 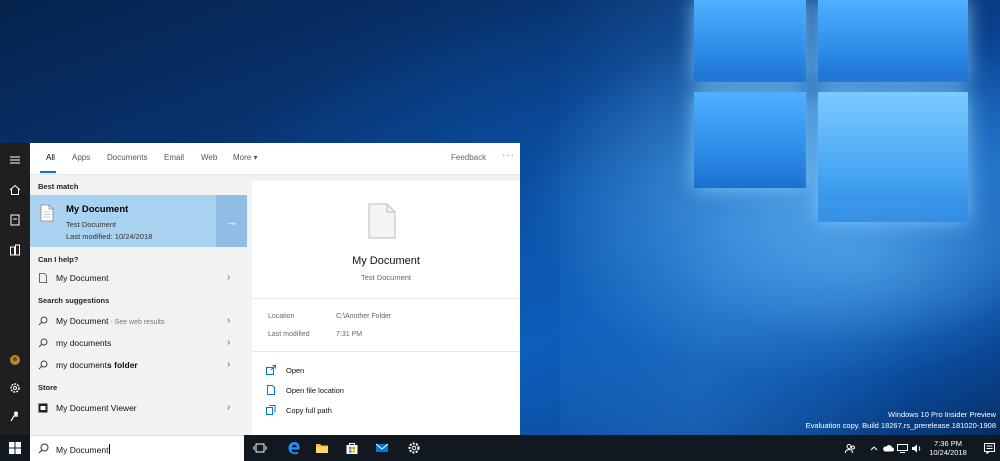 I want to click on file-explorer-button, so click(x=322, y=448).